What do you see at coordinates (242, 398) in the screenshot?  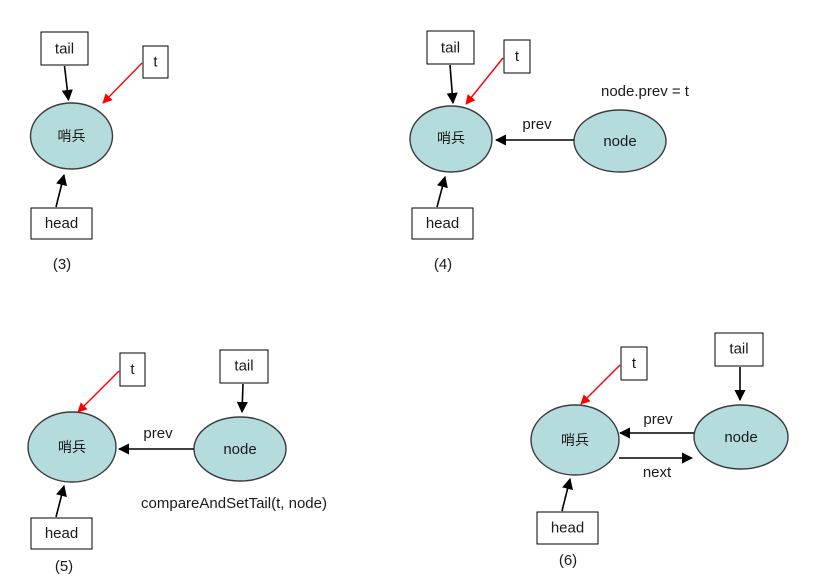 I see `panel-5-edge-tail-to-node` at bounding box center [242, 398].